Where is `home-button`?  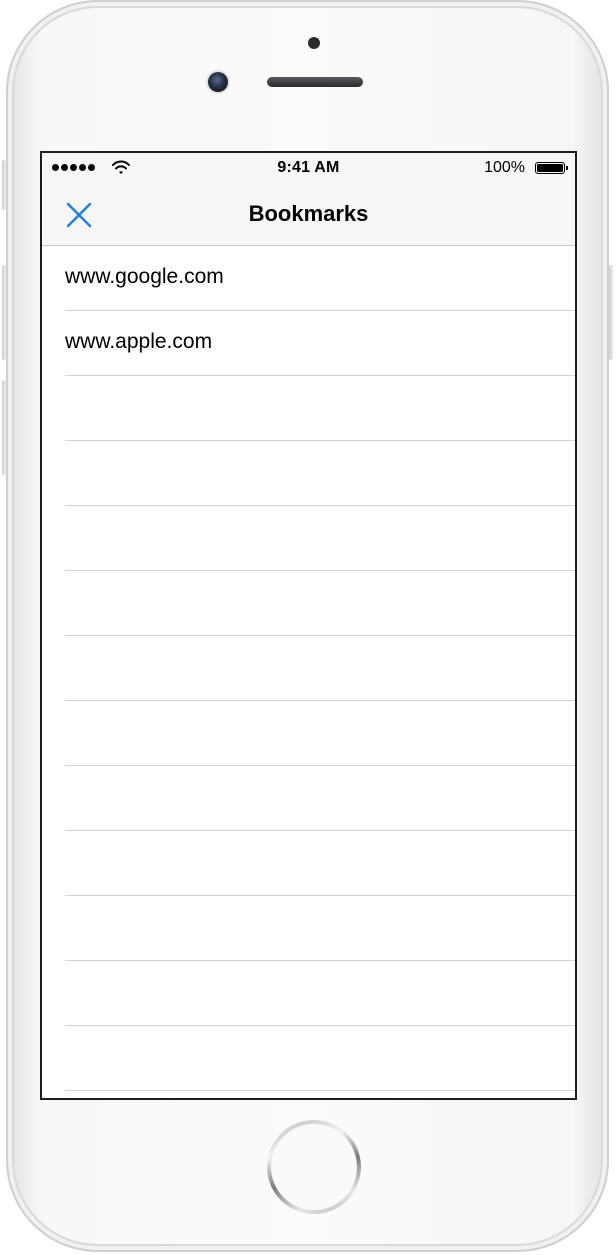
home-button is located at coordinates (314, 1167).